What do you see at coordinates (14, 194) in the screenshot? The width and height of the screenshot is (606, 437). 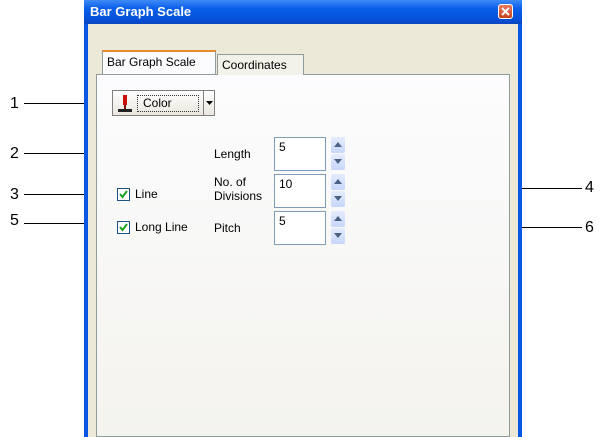 I see `callout-3: 3` at bounding box center [14, 194].